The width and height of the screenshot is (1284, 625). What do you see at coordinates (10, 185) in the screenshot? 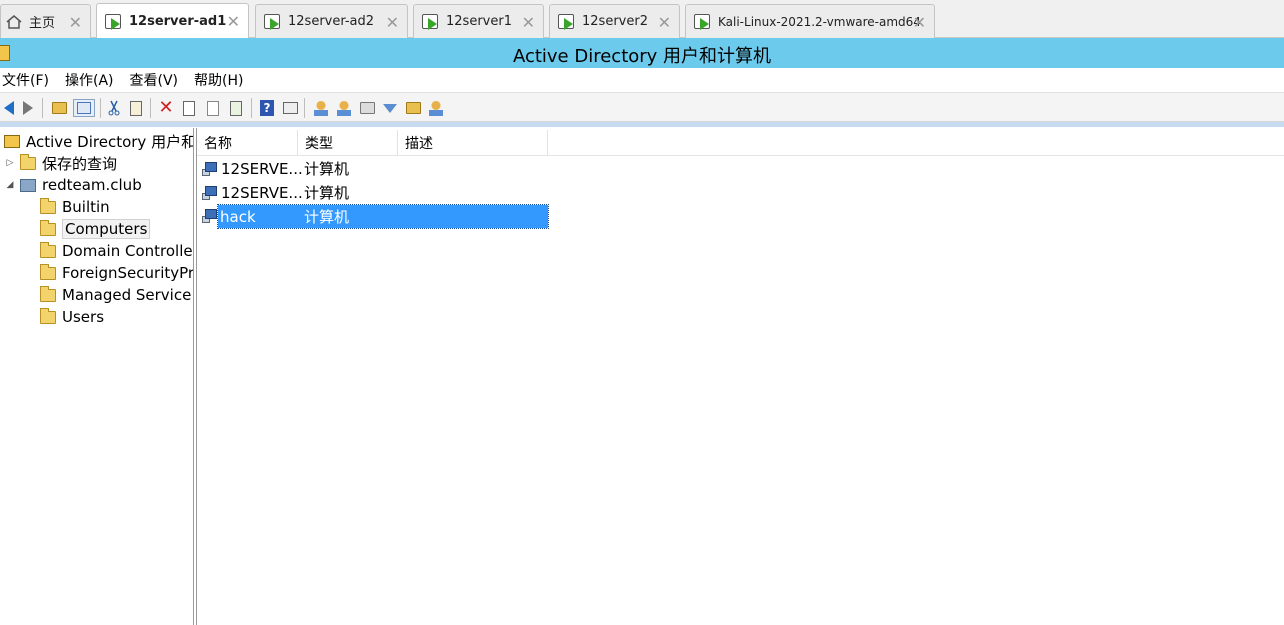
I see `collapse-icon: ◢` at bounding box center [10, 185].